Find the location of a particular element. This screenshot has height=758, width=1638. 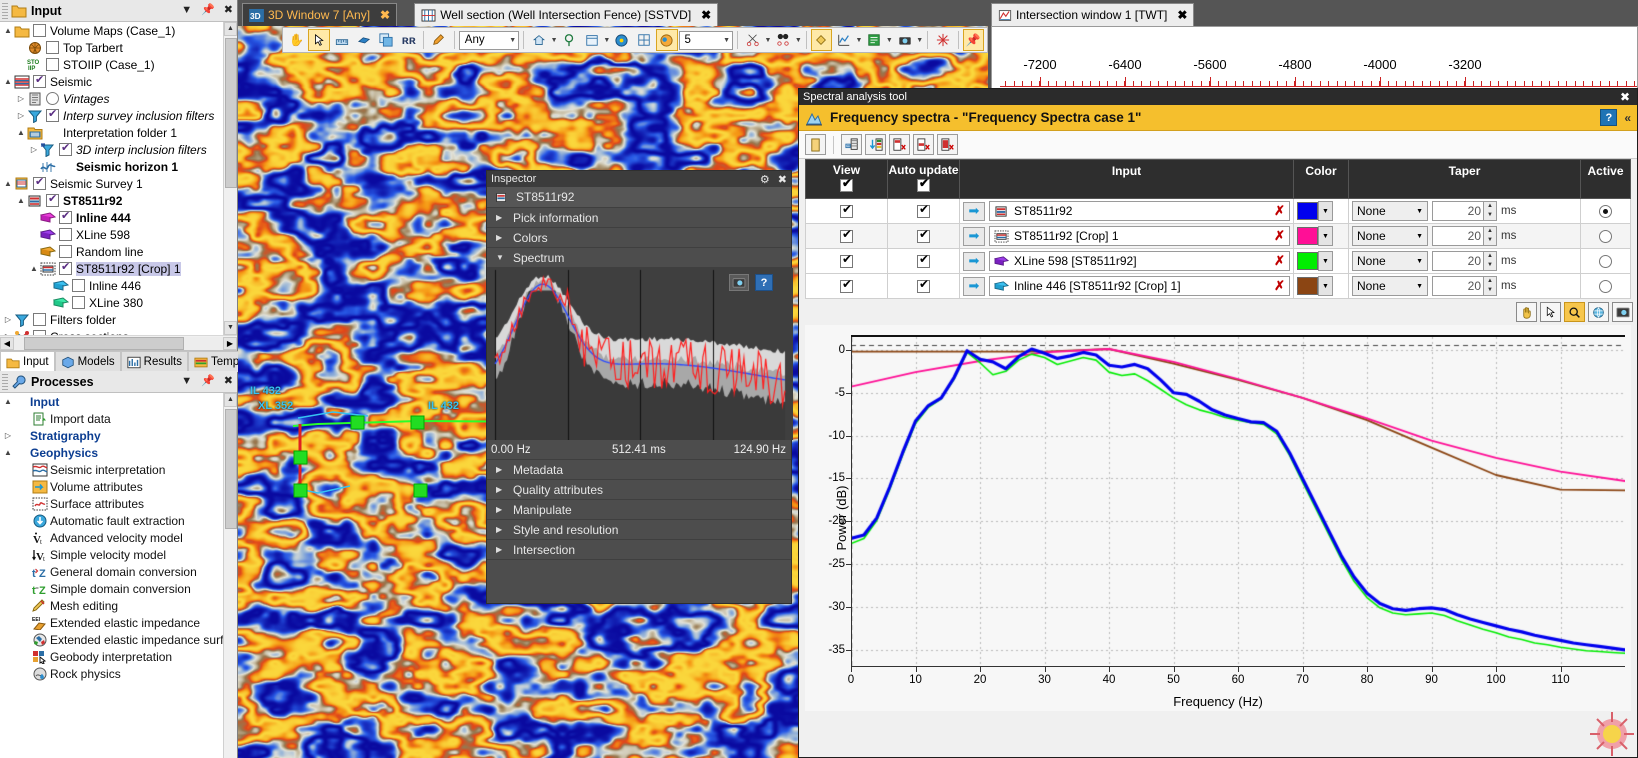

input-tree-scrollbar: ▲ ▼ is located at coordinates (230, 178).